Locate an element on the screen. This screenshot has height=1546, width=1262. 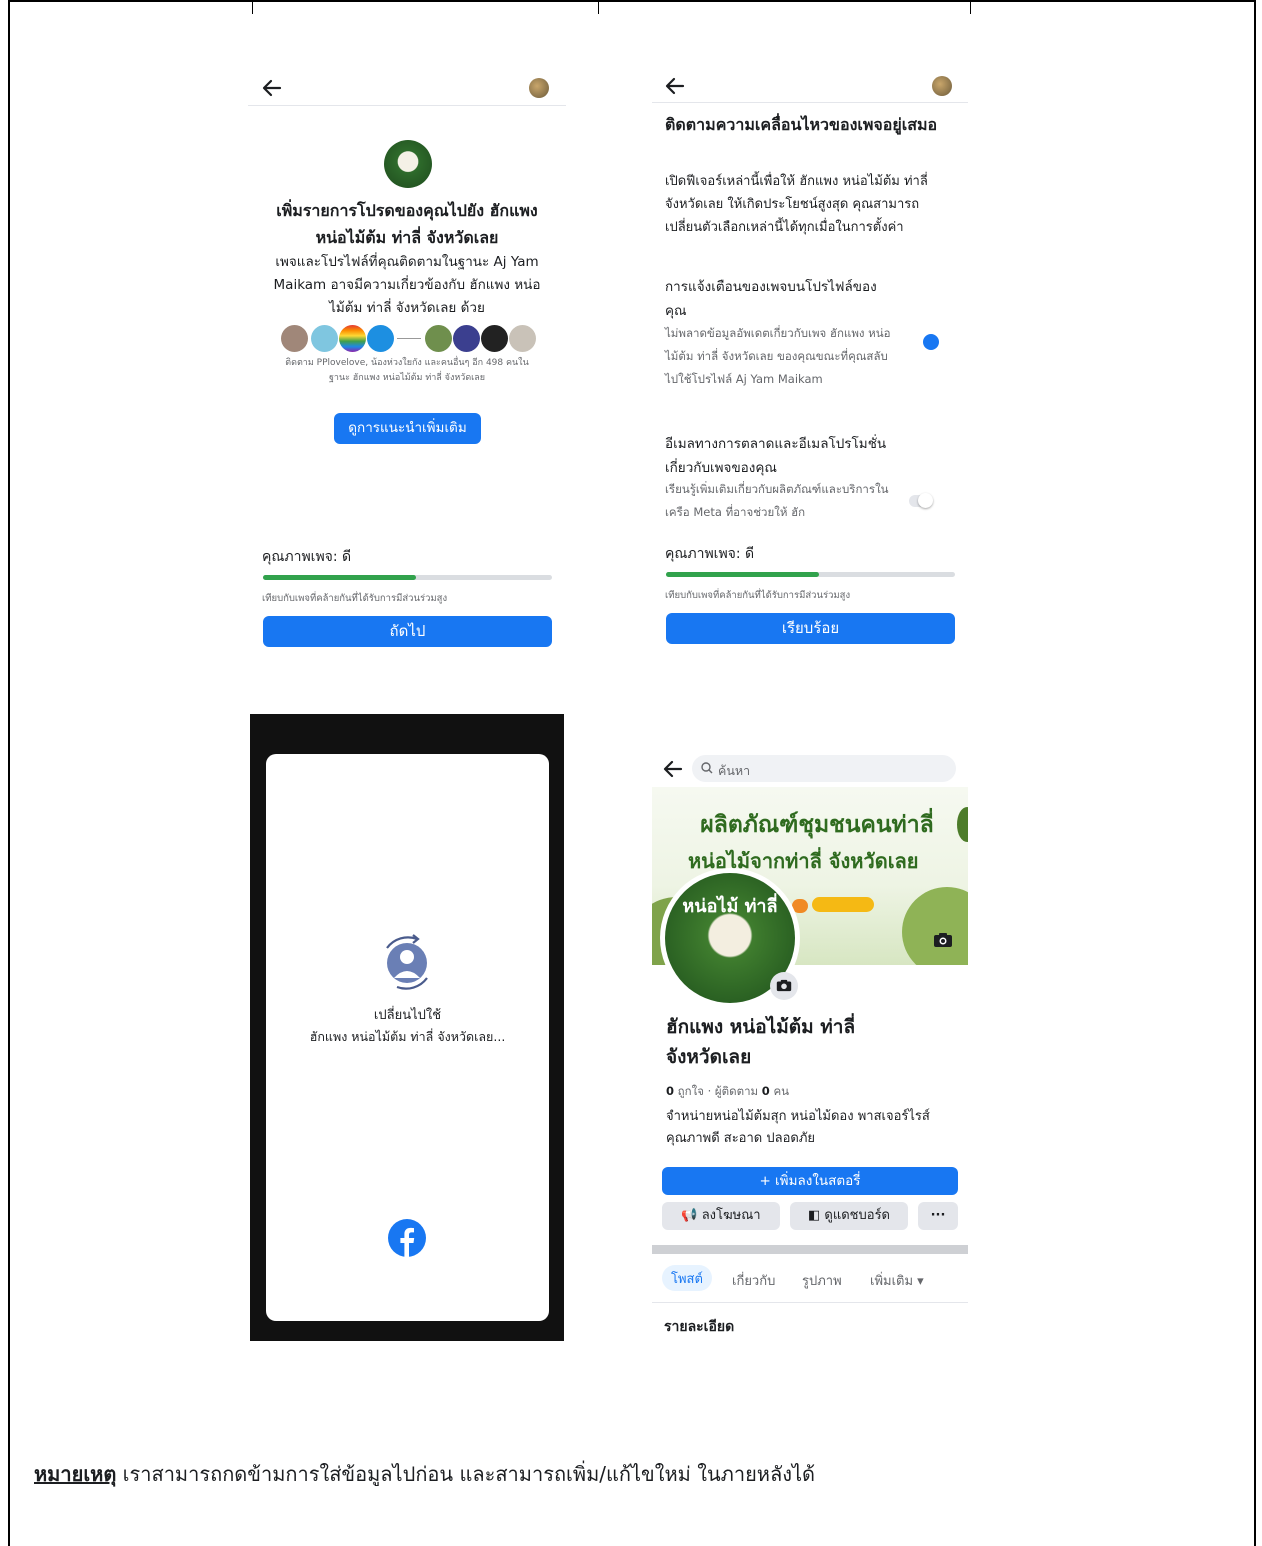
section-divider is located at coordinates (810, 1249).